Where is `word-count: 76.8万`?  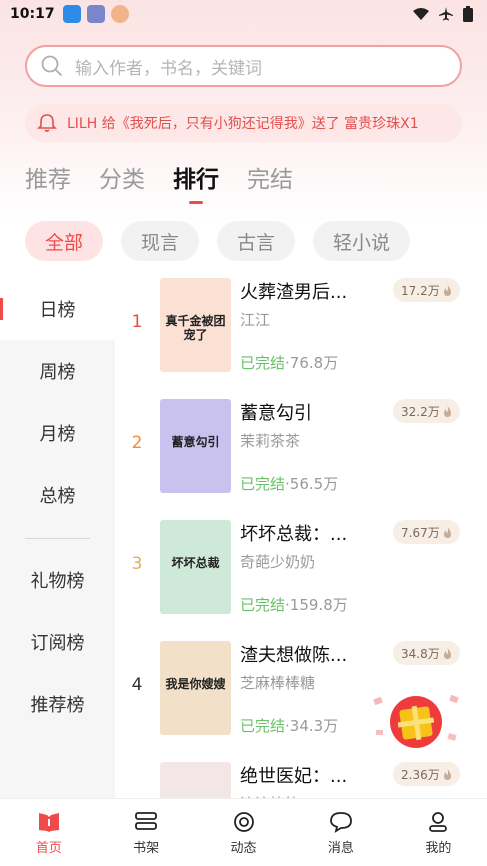 word-count: 76.8万 is located at coordinates (314, 363).